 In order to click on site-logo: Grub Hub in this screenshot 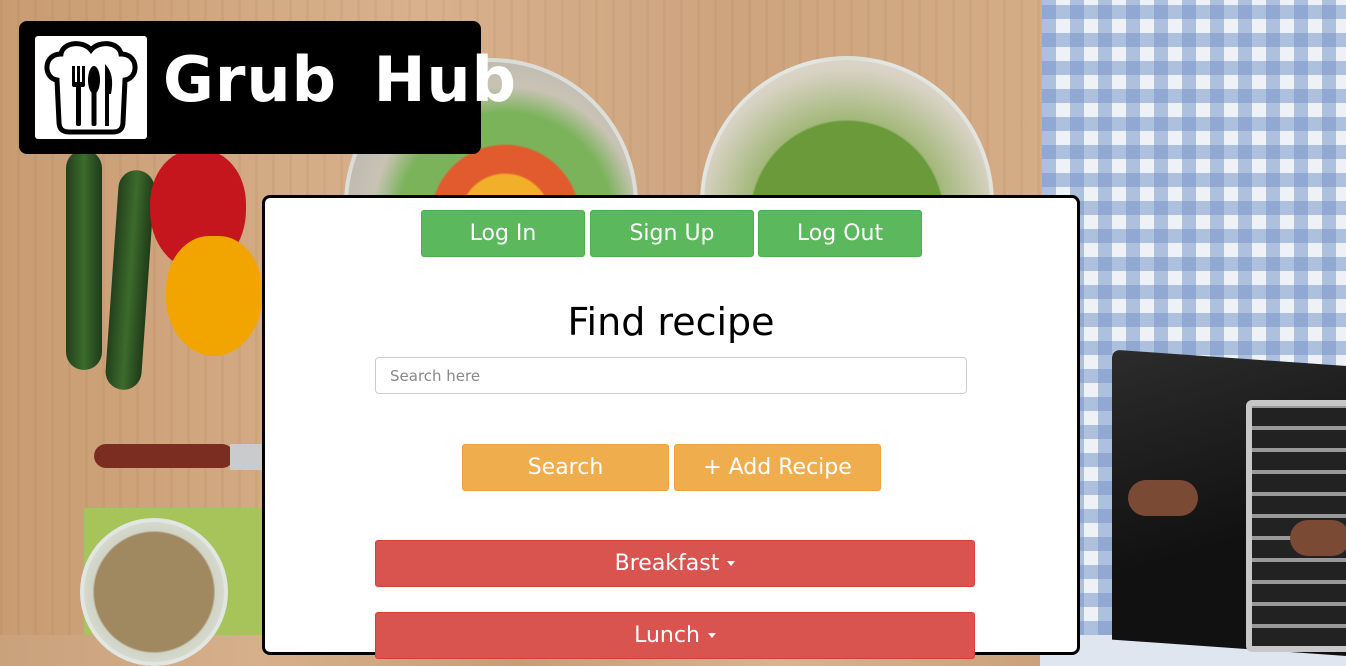, I will do `click(267, 87)`.